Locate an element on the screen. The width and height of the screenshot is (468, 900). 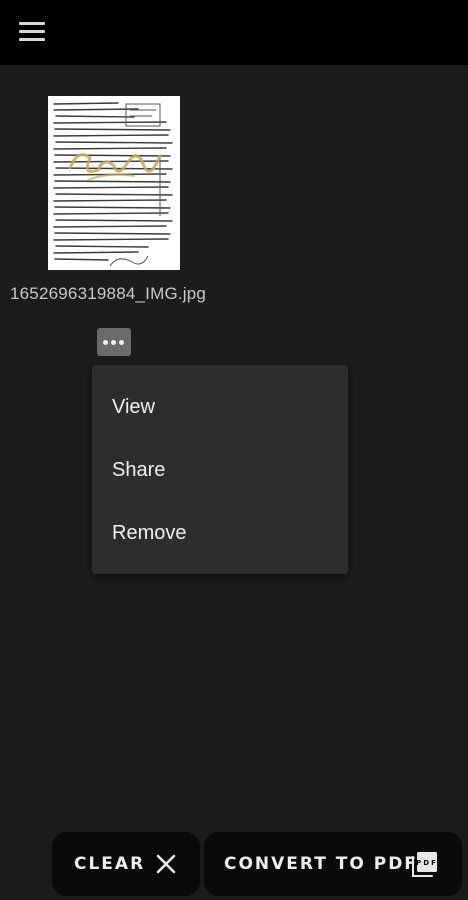
document-image-thumbnail is located at coordinates (114, 183).